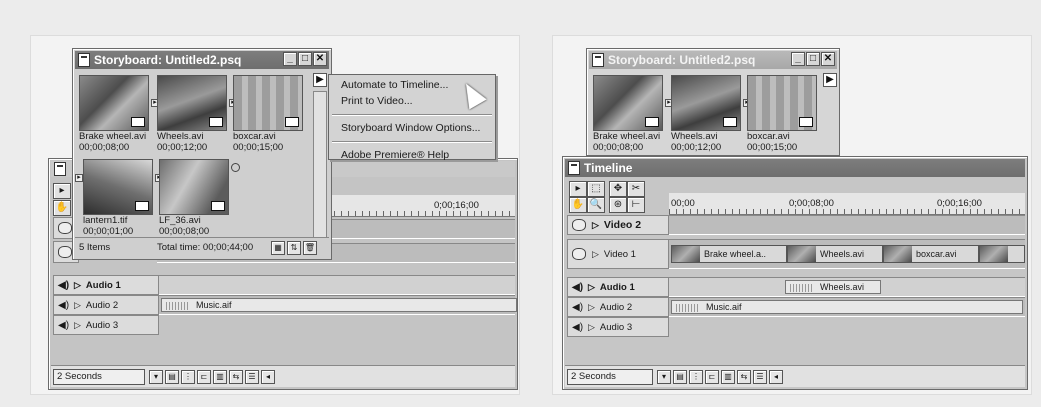  Describe the element at coordinates (833, 287) in the screenshot. I see `audio-clip-wheels: Wheels.avi` at that location.